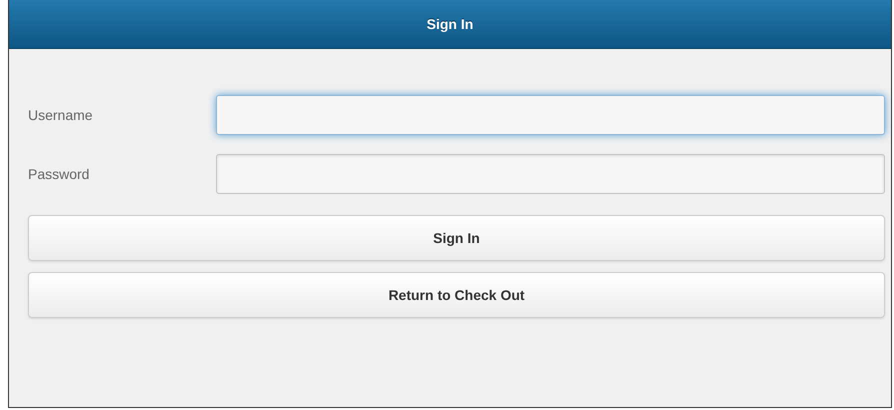 This screenshot has width=894, height=410. I want to click on field-label: Username, so click(61, 115).